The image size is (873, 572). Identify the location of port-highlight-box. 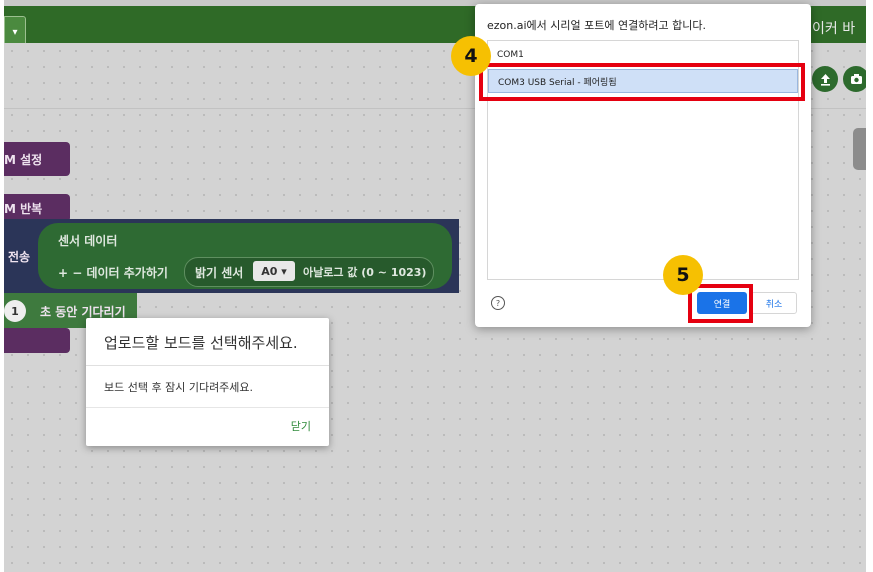
(642, 82).